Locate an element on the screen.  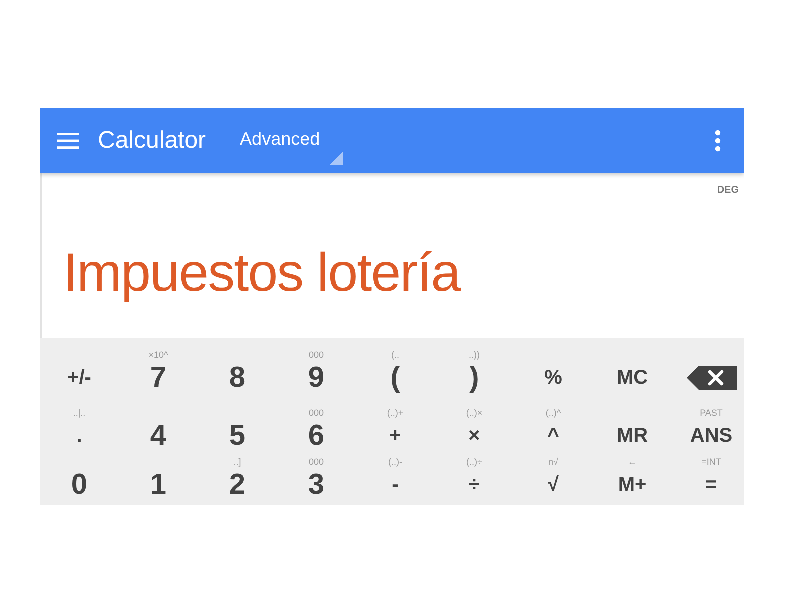
key-hint: =INT is located at coordinates (712, 462).